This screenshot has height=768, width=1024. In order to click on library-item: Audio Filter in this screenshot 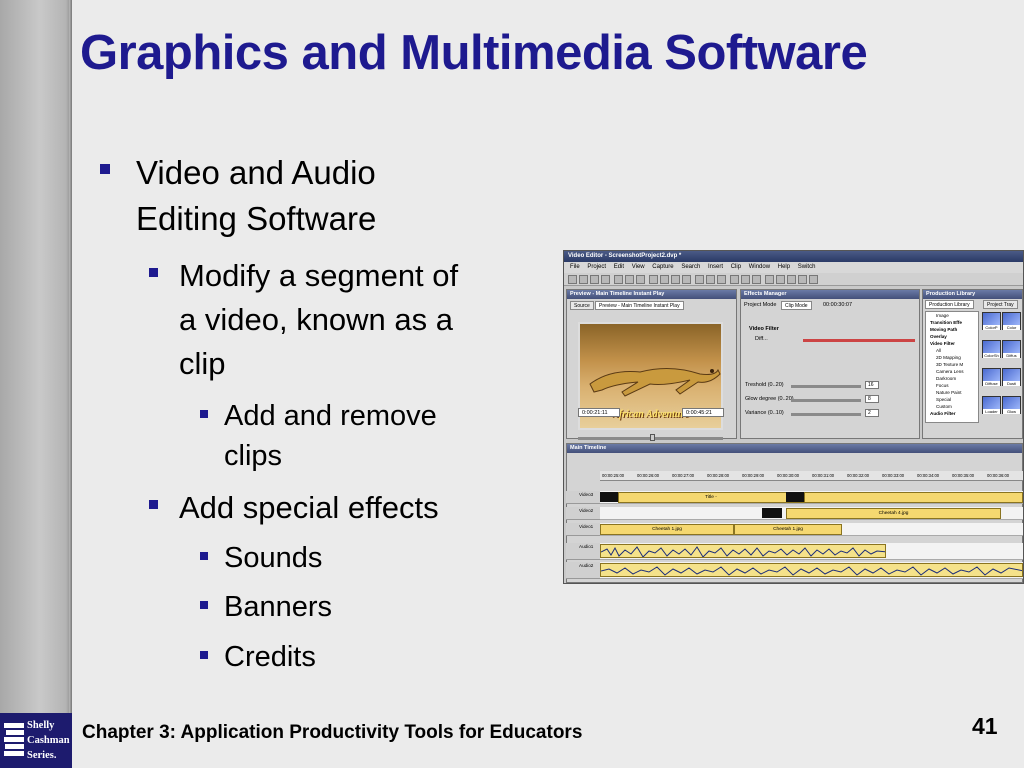, I will do `click(943, 413)`.